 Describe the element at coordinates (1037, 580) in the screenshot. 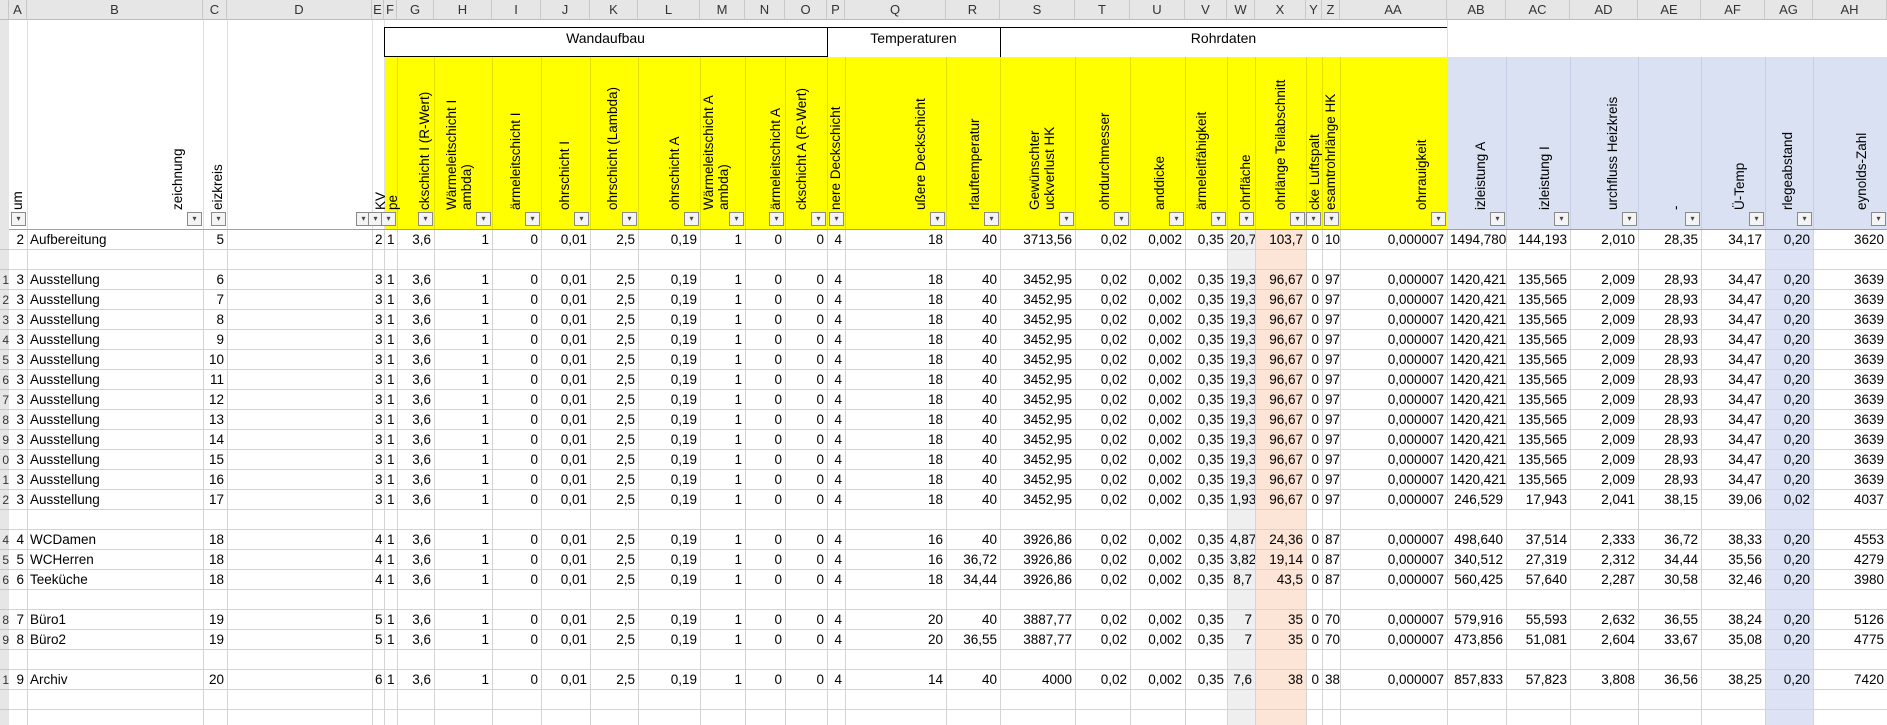

I see `cell-s: 3926,86` at that location.